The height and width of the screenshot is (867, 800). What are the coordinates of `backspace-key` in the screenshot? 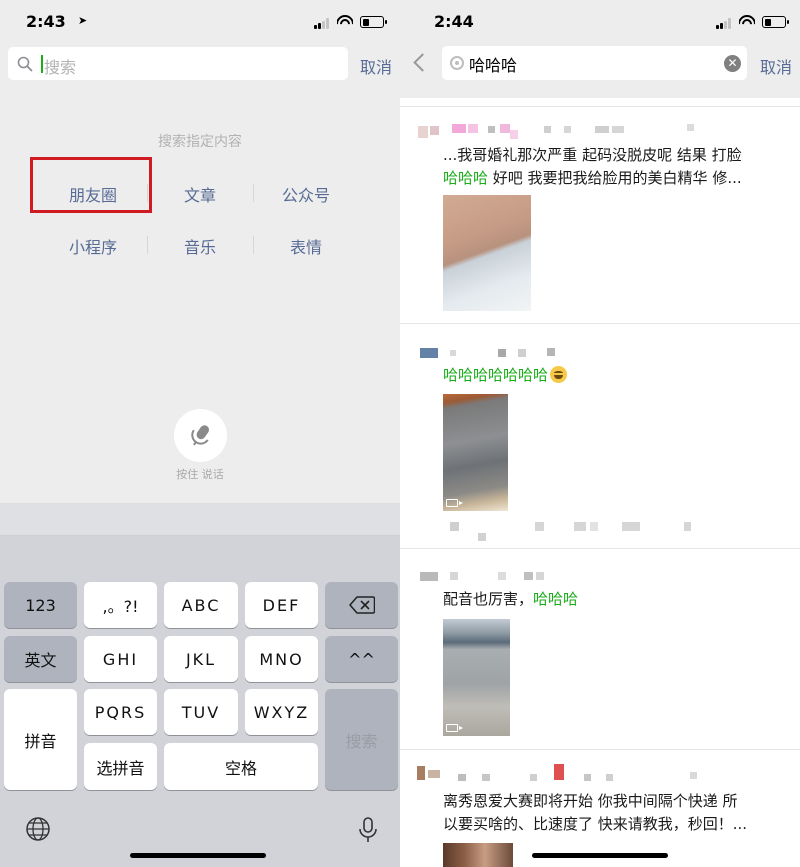 It's located at (361, 605).